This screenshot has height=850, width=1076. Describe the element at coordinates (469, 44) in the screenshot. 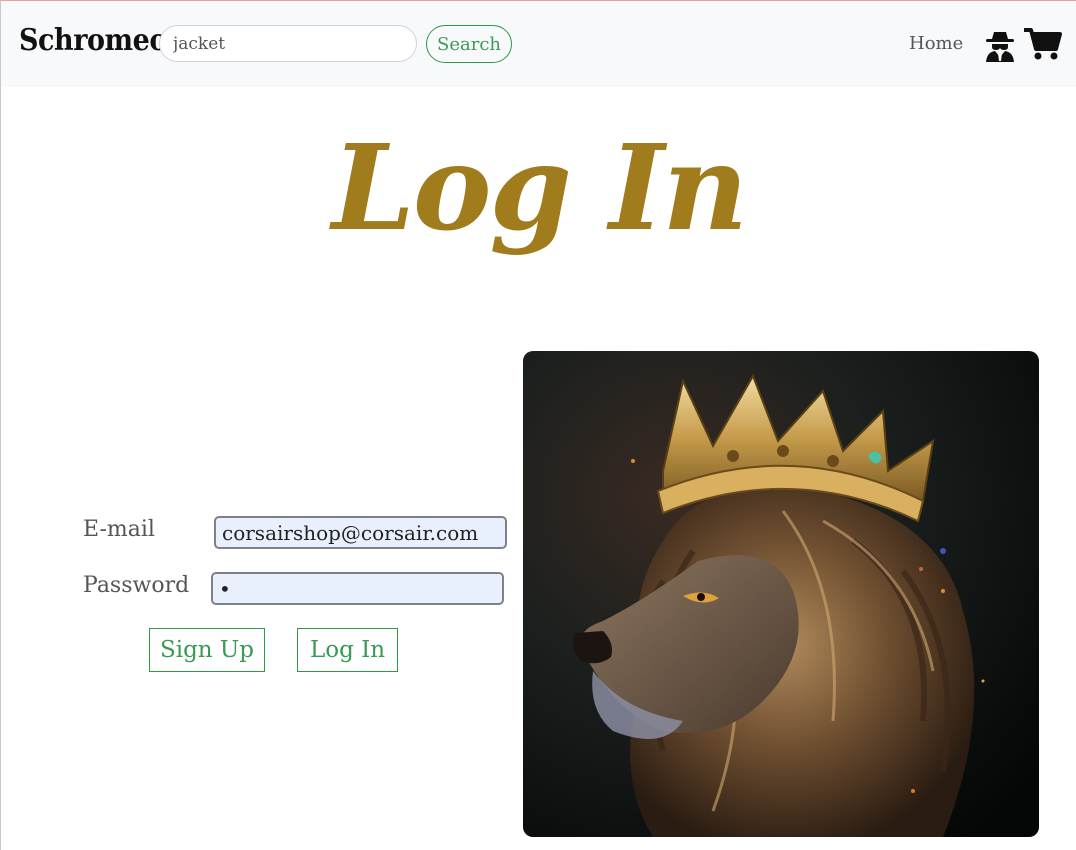

I see `search-button: Search` at that location.